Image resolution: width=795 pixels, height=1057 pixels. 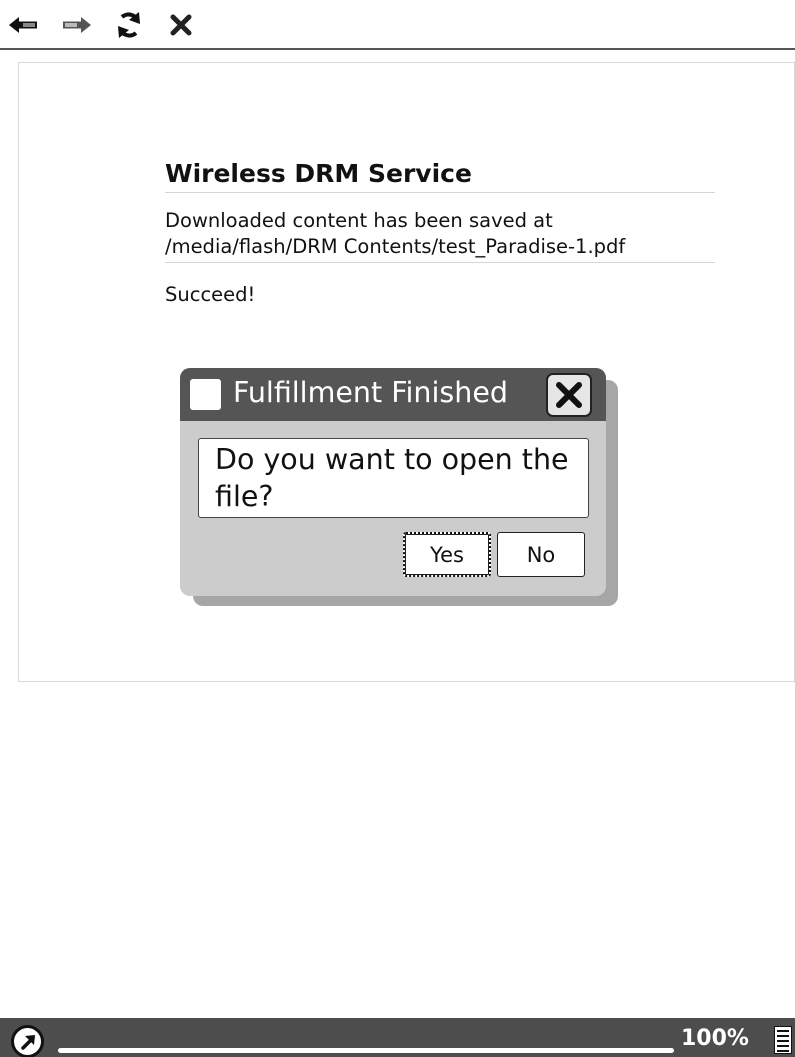 What do you see at coordinates (440, 176) in the screenshot?
I see `page-title: Wireless DRM Service` at bounding box center [440, 176].